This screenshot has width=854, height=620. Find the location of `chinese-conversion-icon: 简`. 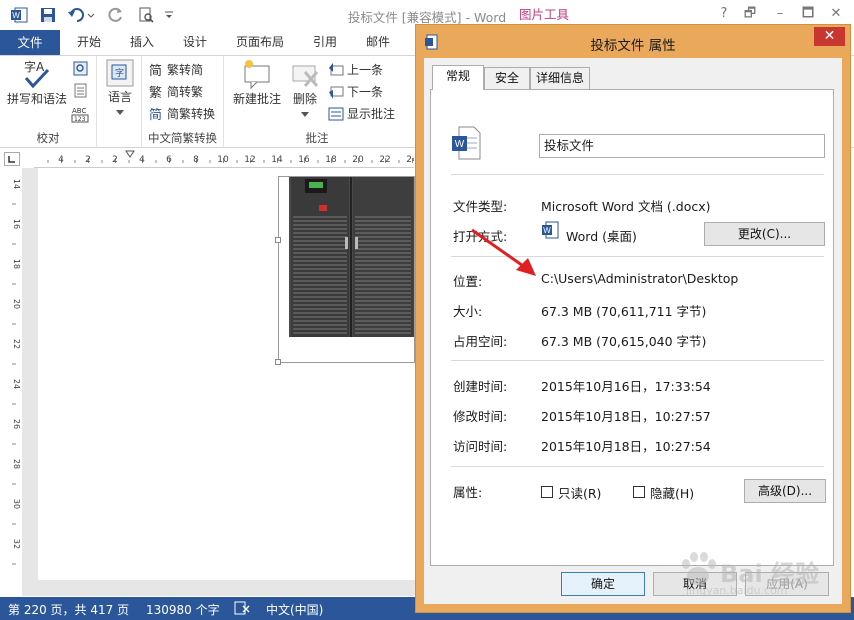

chinese-conversion-icon: 简 is located at coordinates (156, 114).